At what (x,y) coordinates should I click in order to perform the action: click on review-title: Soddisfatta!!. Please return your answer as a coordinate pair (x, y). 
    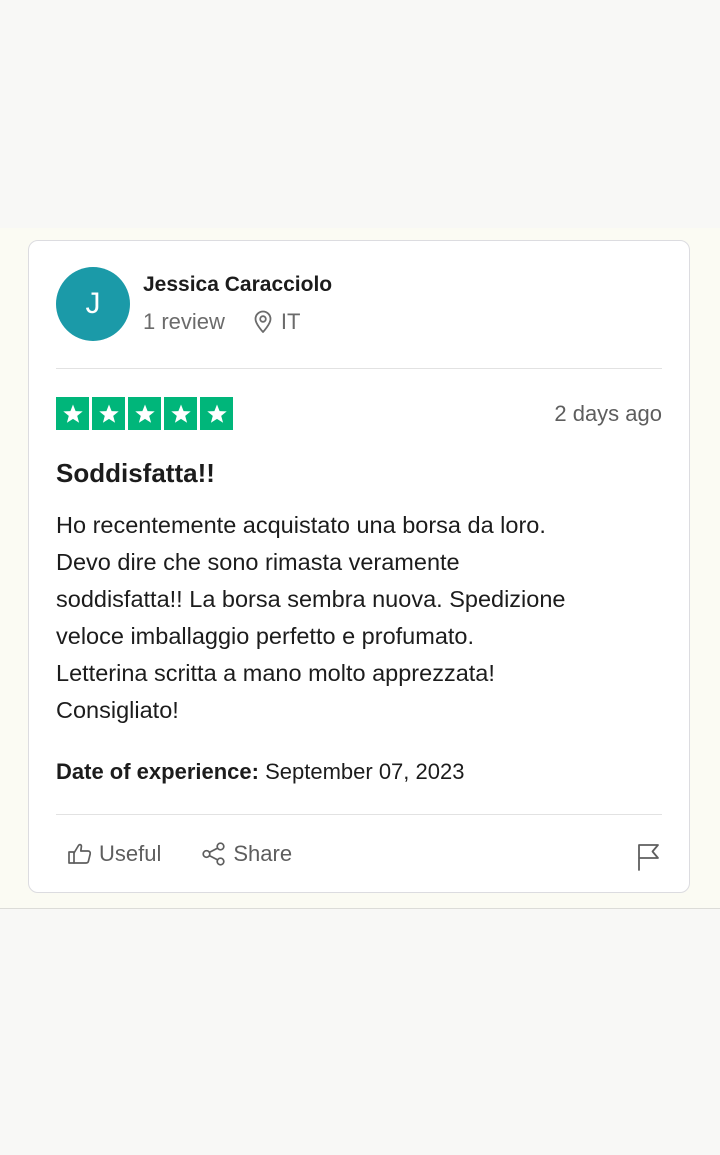
    Looking at the image, I should click on (135, 473).